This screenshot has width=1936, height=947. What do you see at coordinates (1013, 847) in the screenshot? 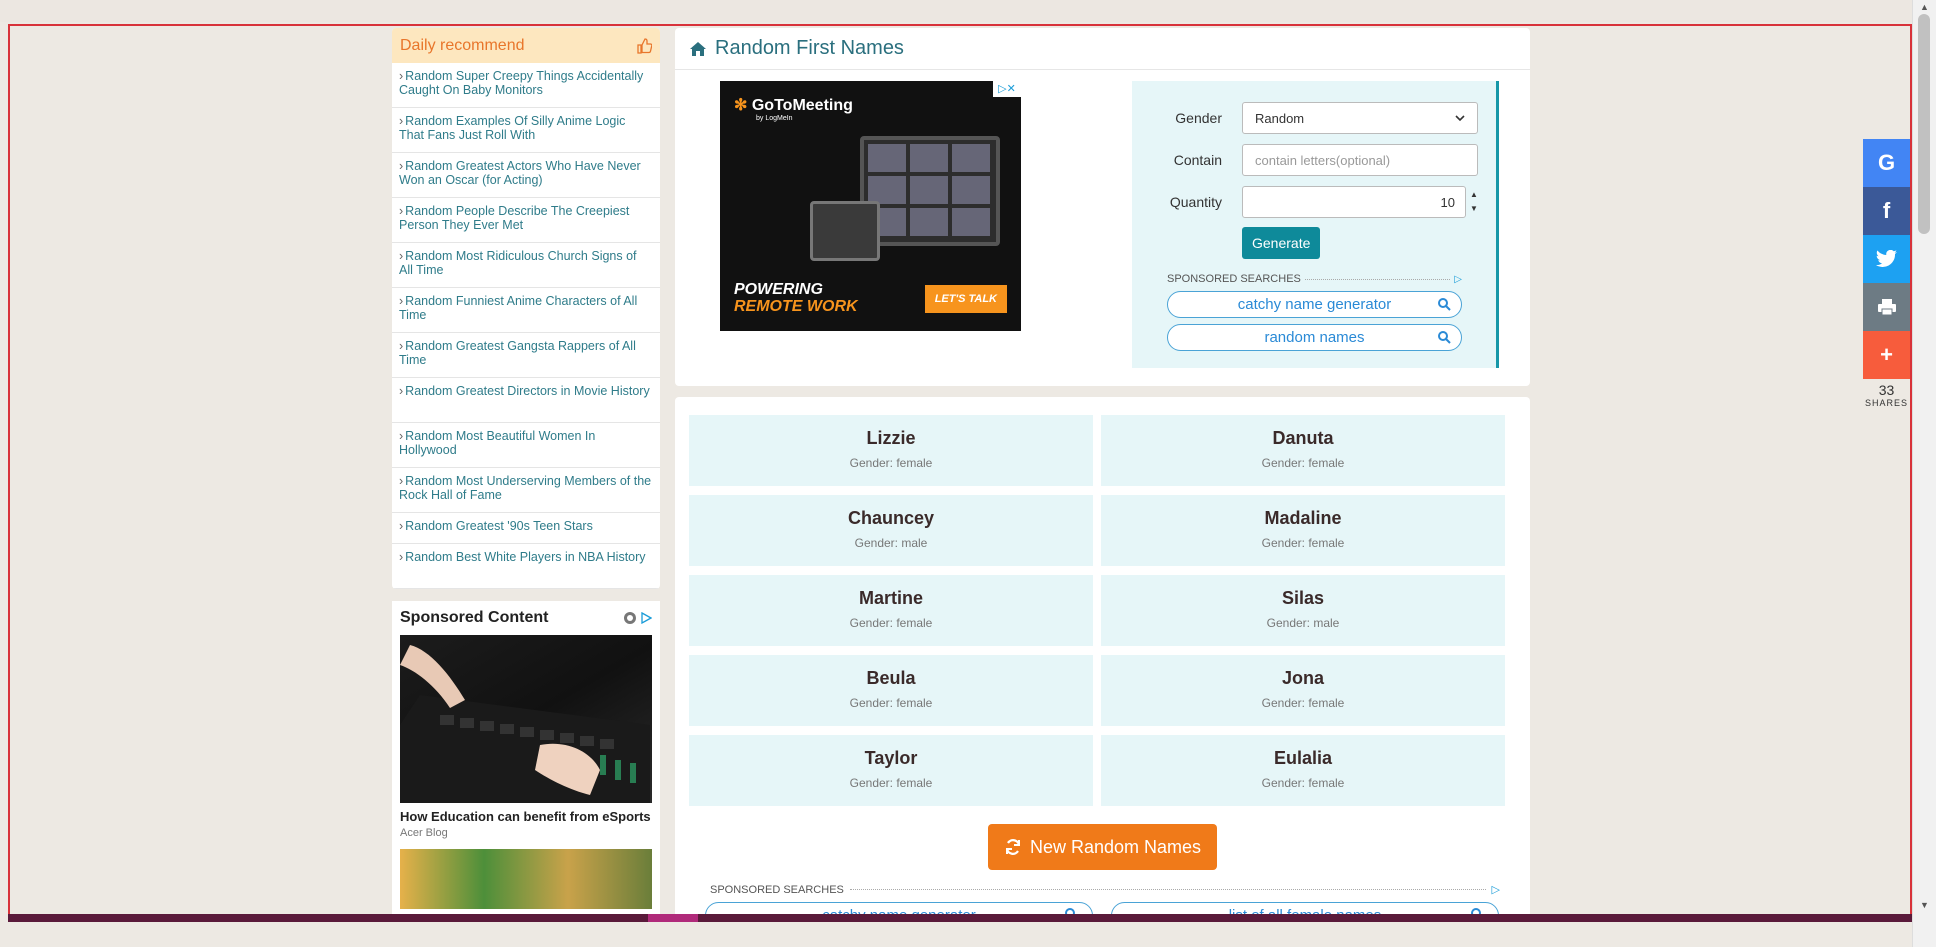
I see `refresh-icon` at bounding box center [1013, 847].